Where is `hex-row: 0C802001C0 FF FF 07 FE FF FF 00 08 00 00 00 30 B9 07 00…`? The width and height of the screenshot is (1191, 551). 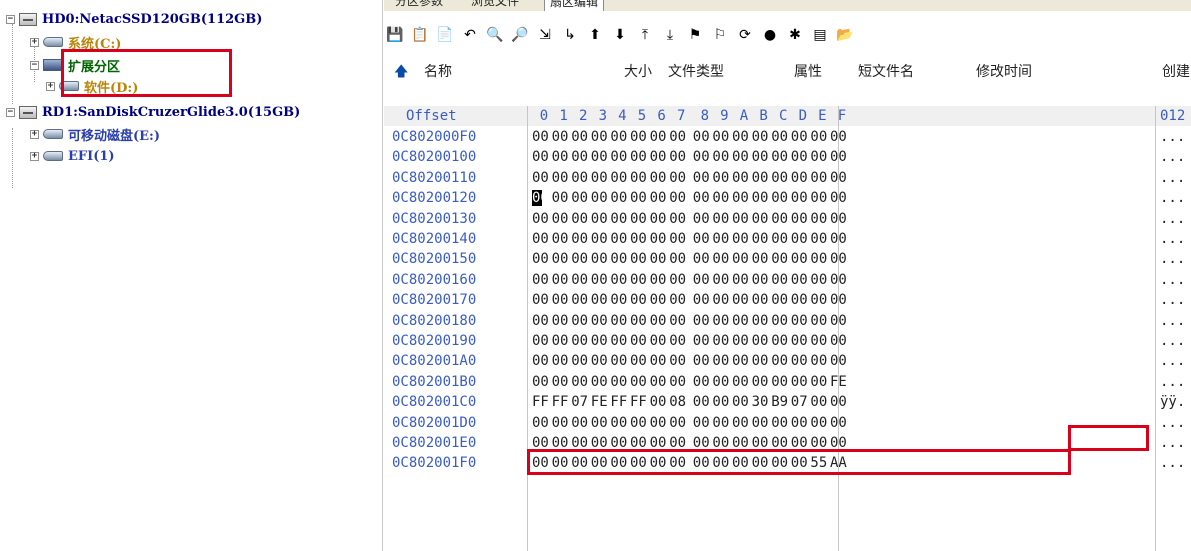 hex-row: 0C802001C0 FF FF 07 FE FF FF 00 08 00 00 00 30 B9 07 00… is located at coordinates (787, 402).